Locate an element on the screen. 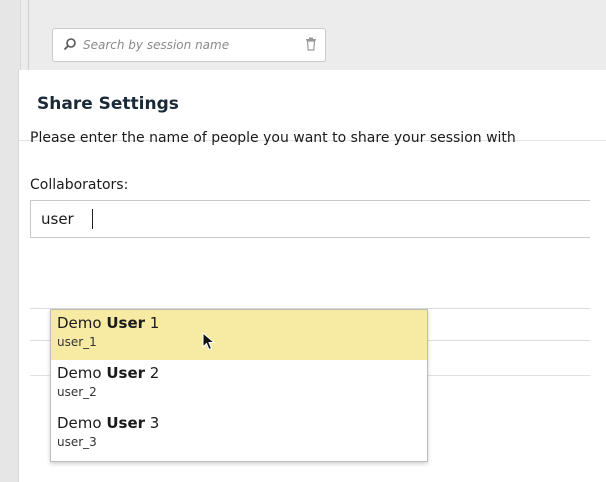  text-caret is located at coordinates (92, 219).